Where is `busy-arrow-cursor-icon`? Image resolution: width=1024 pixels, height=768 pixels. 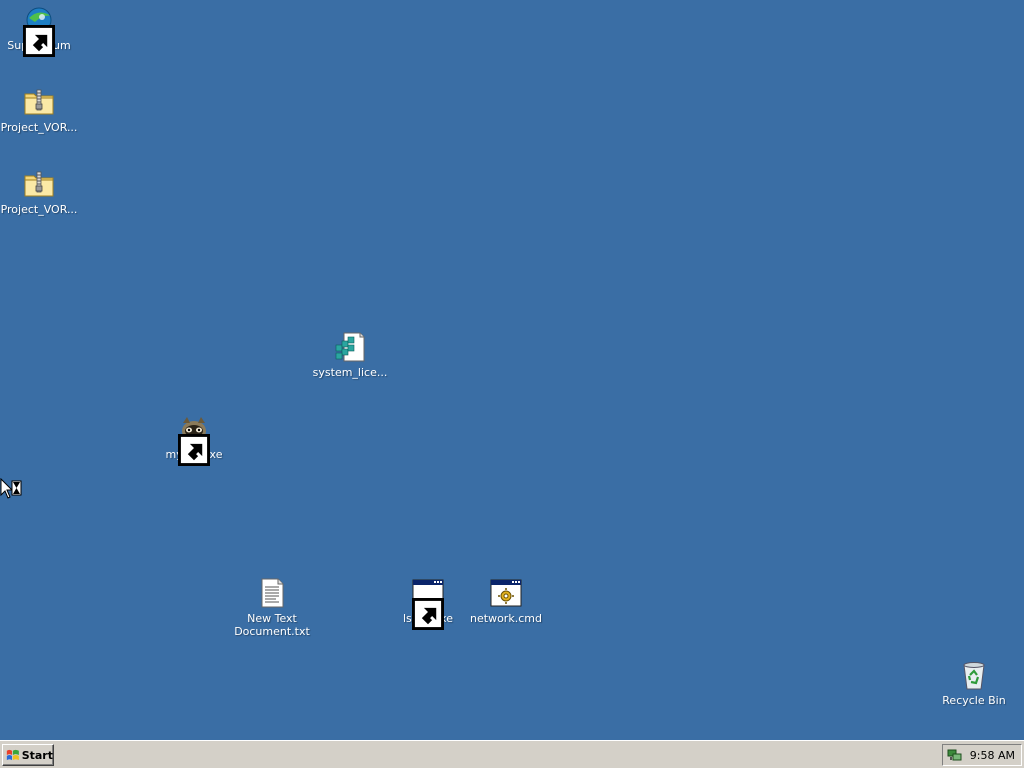 busy-arrow-cursor-icon is located at coordinates (12, 488).